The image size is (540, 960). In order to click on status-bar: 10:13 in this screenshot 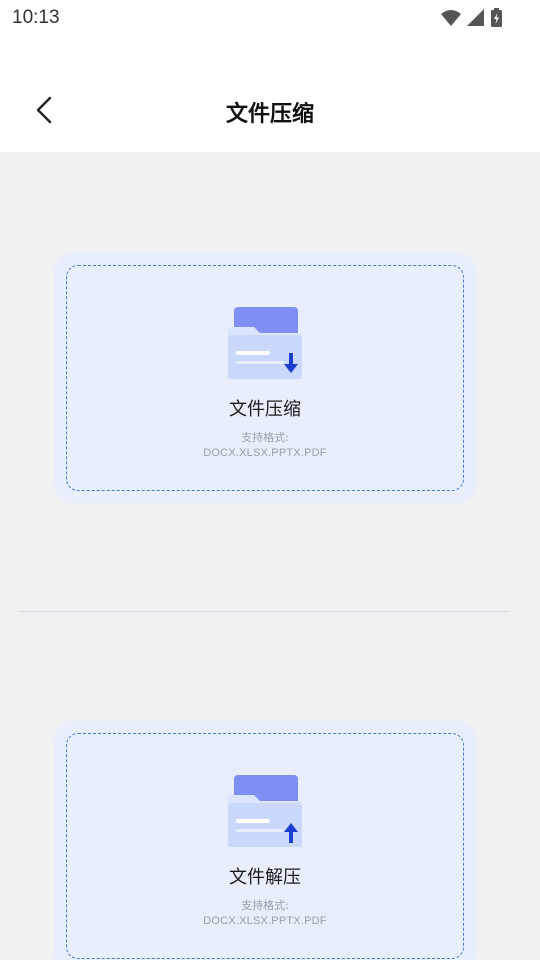, I will do `click(270, 19)`.